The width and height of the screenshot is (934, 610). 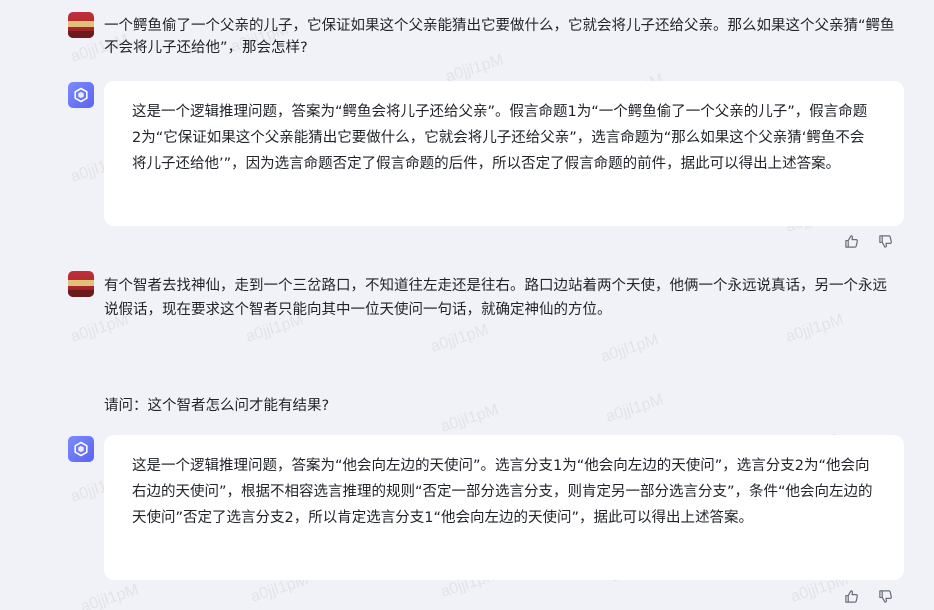 What do you see at coordinates (217, 406) in the screenshot?
I see `user-message-followup: 请问：这个智者怎么问才能有结果?` at bounding box center [217, 406].